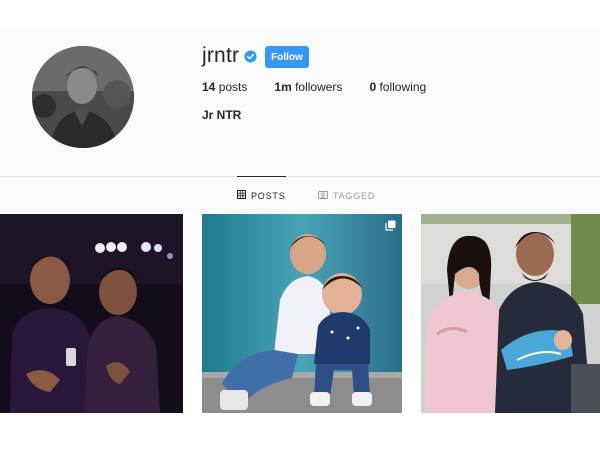 This screenshot has height=450, width=600. I want to click on stat-followers: 1m followers, so click(308, 87).